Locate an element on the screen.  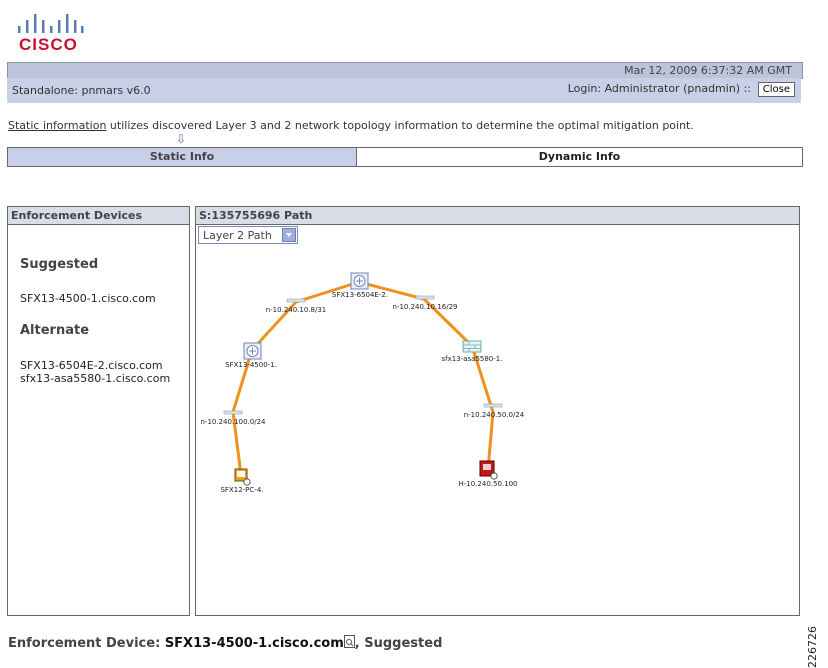
header-datetime-bar: Mar 12, 2009 6:37:32 AM GMT is located at coordinates (405, 70).